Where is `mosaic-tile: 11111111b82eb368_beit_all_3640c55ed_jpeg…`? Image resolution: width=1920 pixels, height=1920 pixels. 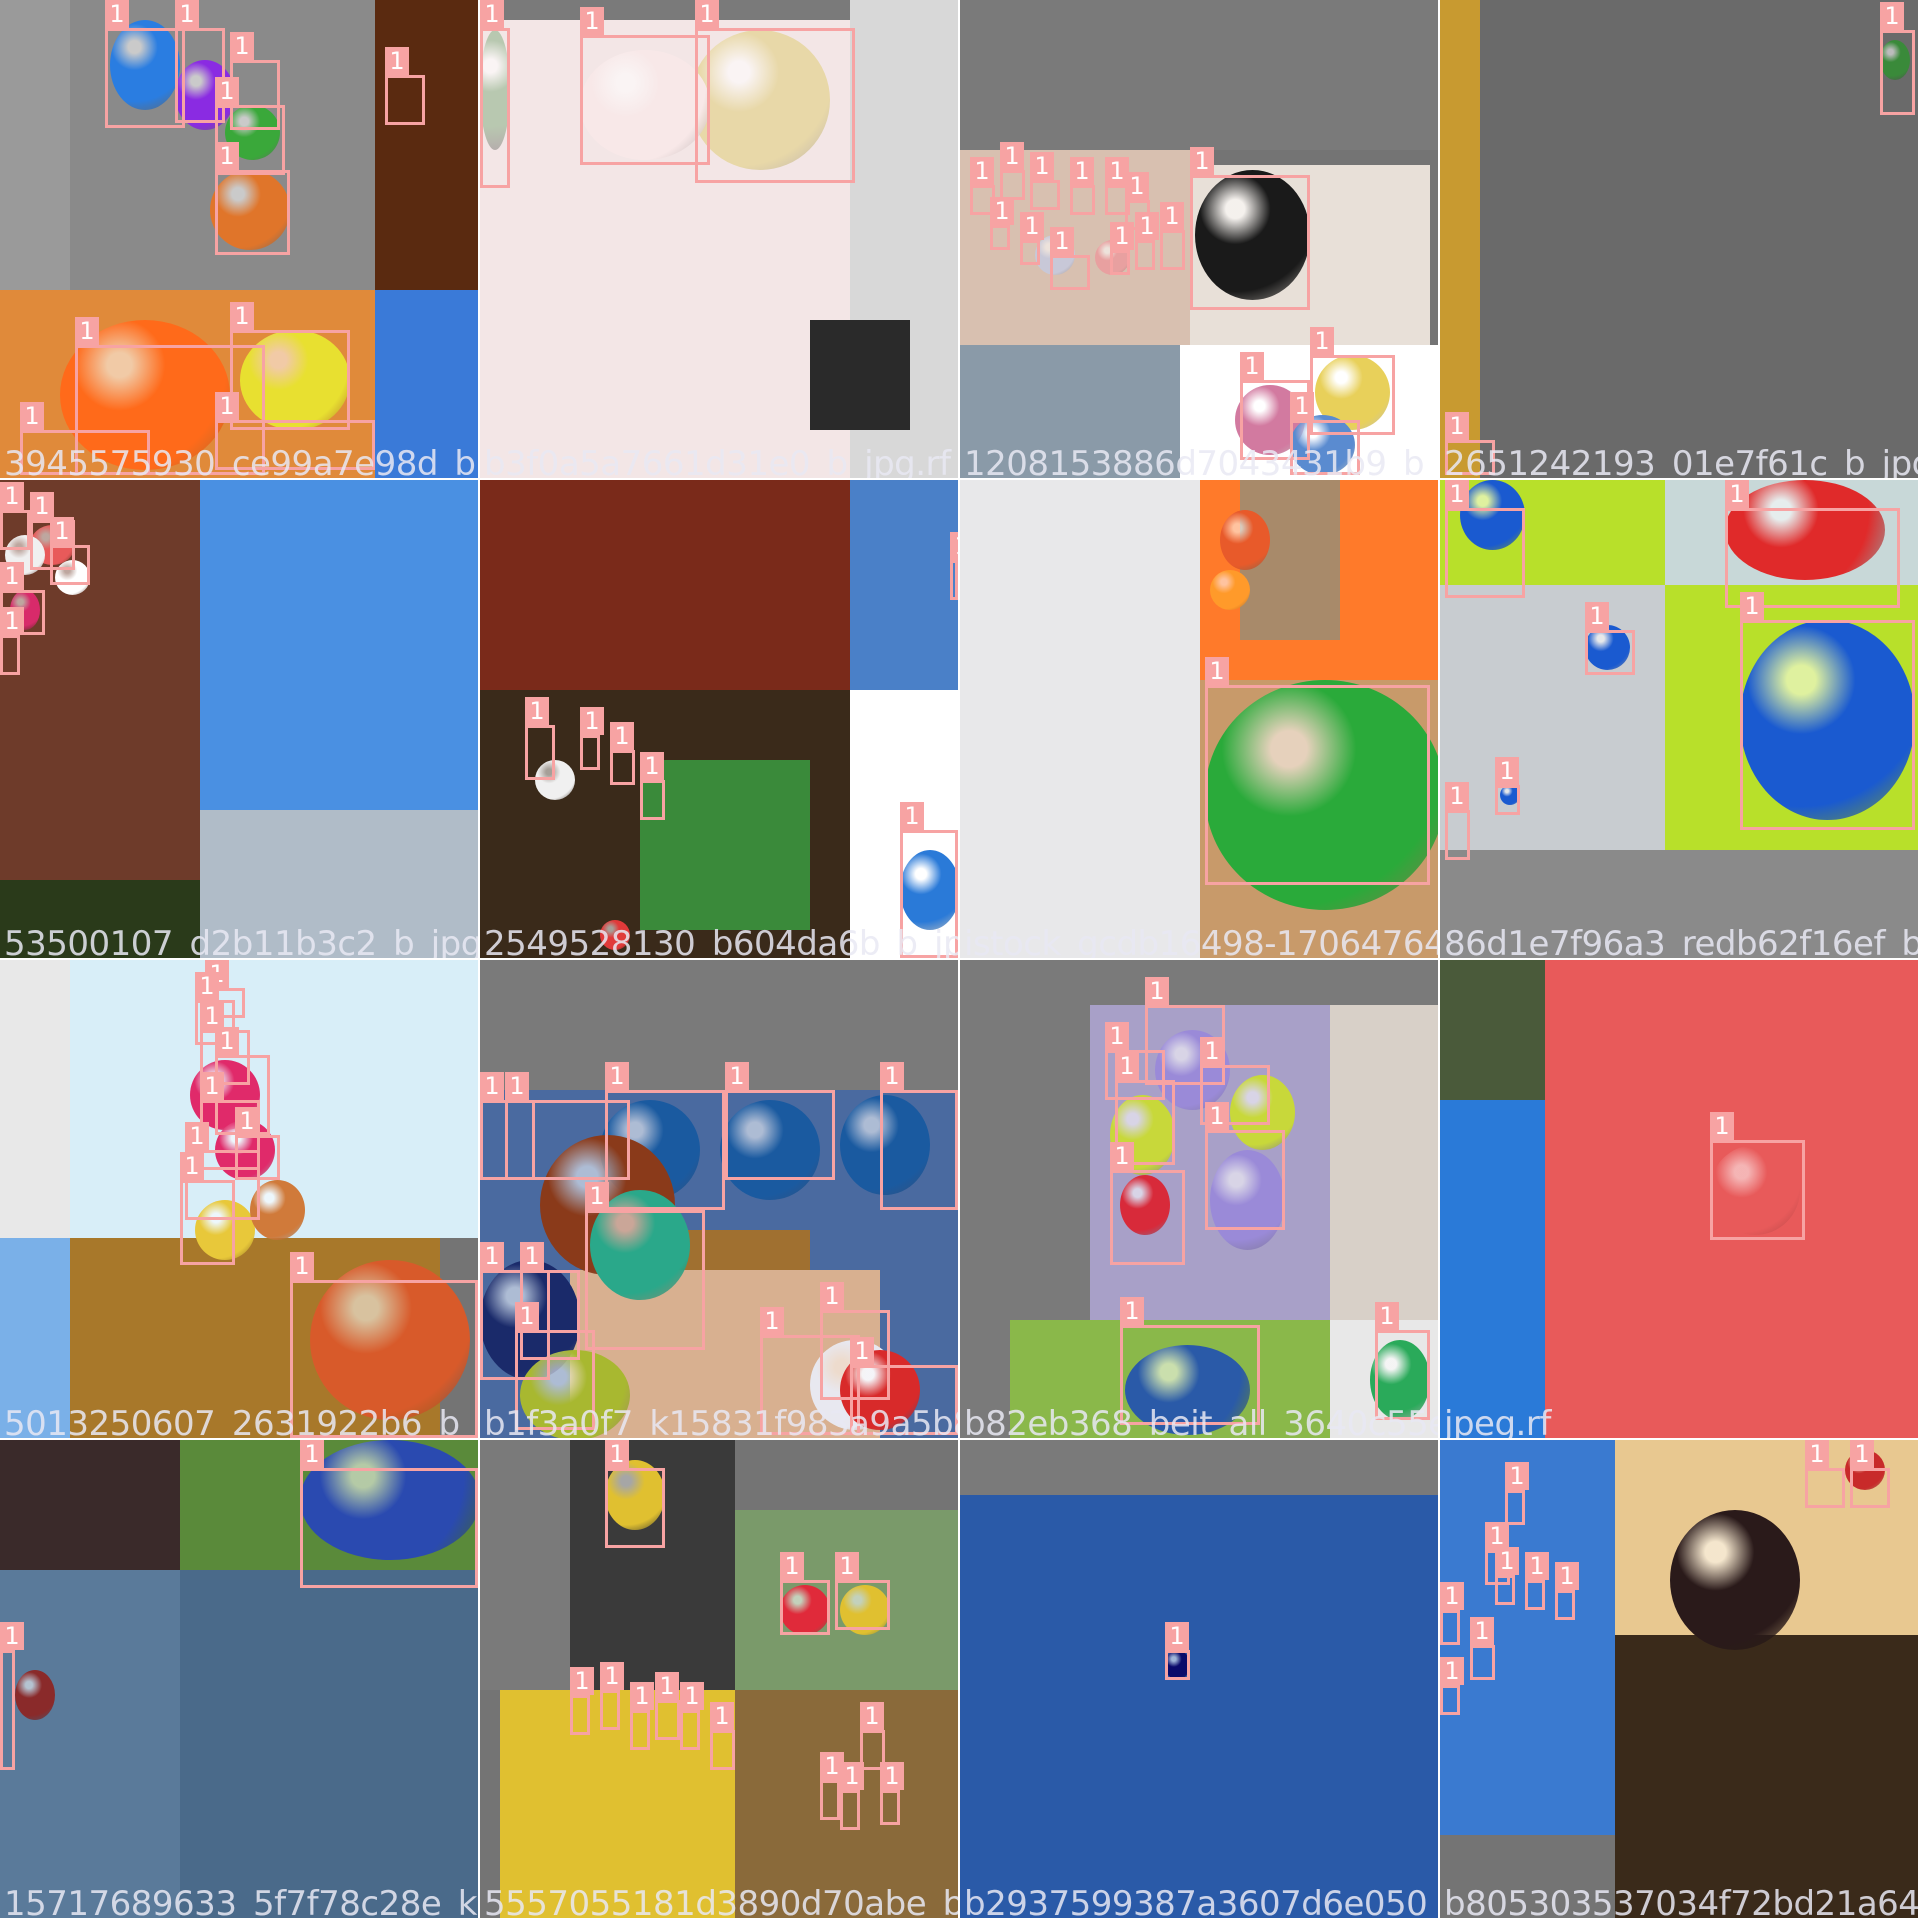 mosaic-tile: 11111111b82eb368_beit_all_3640c55ed_jpeg… is located at coordinates (1199, 1199).